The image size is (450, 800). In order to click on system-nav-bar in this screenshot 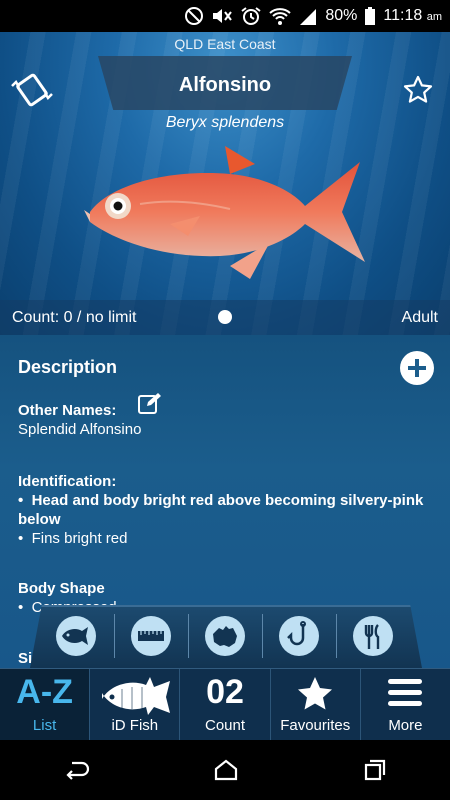, I will do `click(225, 770)`.